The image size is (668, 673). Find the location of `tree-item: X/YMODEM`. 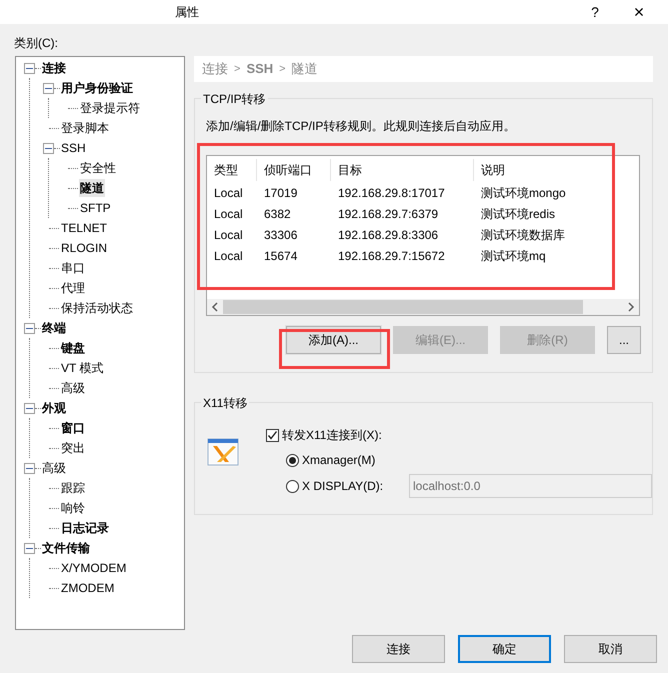

tree-item: X/YMODEM is located at coordinates (94, 568).